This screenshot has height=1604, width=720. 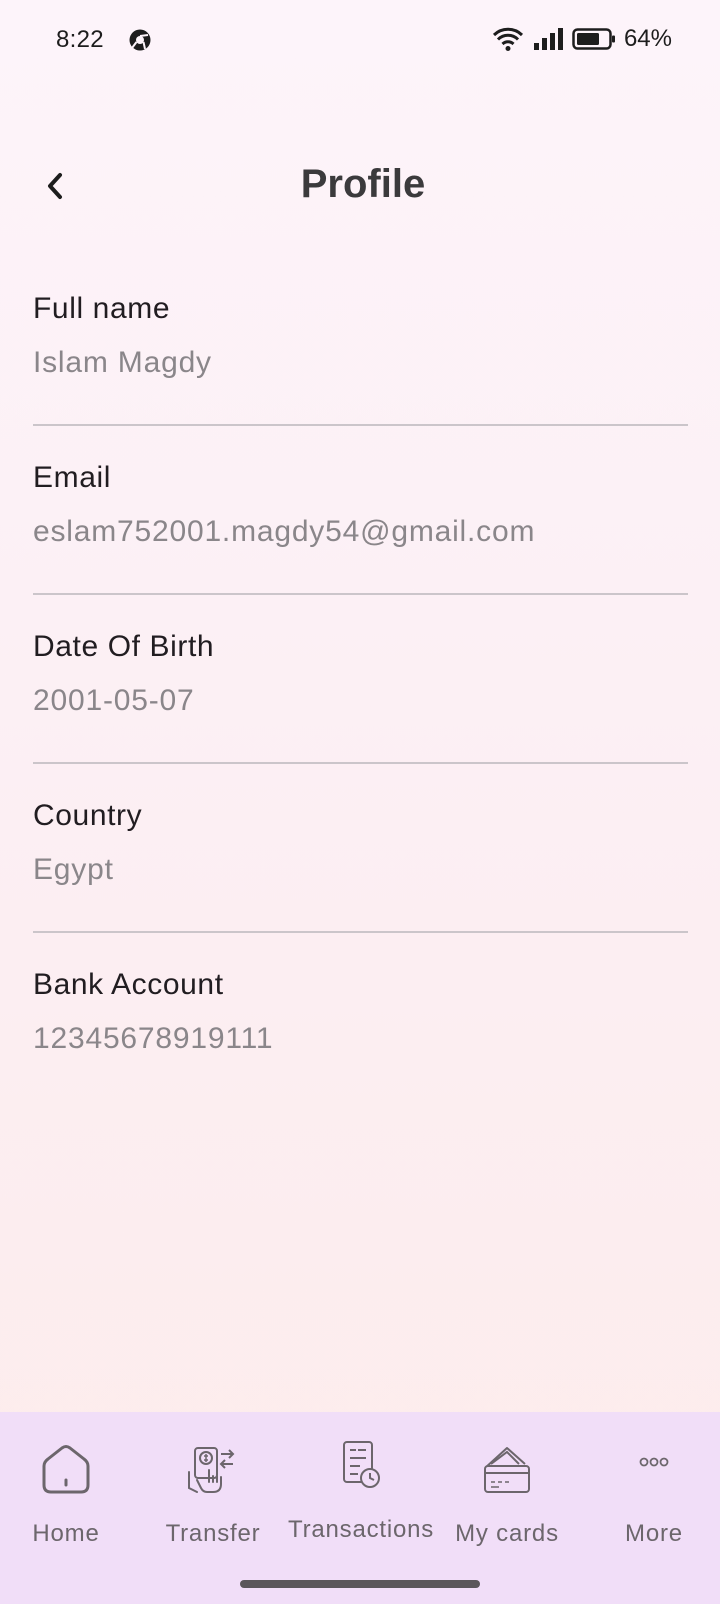 What do you see at coordinates (73, 869) in the screenshot?
I see `field-value: Egypt` at bounding box center [73, 869].